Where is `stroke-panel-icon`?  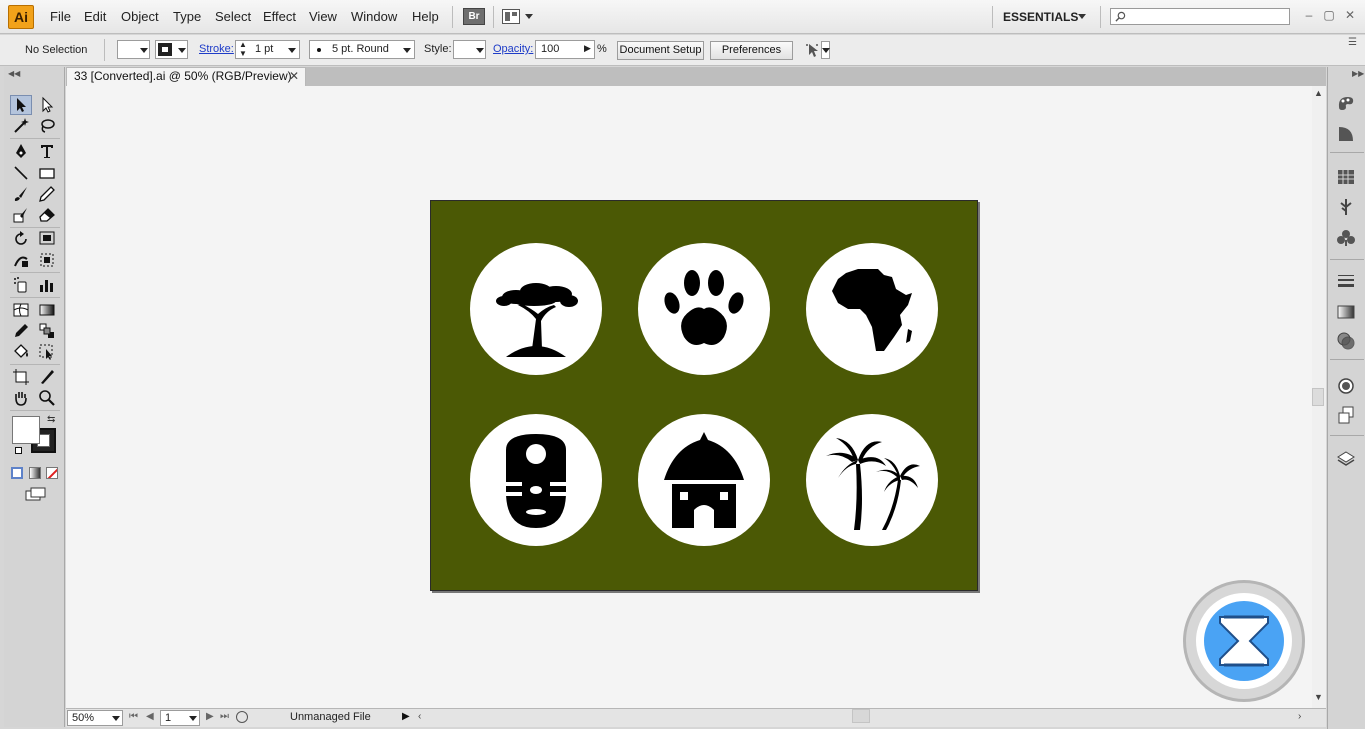
stroke-panel-icon is located at coordinates (1346, 282).